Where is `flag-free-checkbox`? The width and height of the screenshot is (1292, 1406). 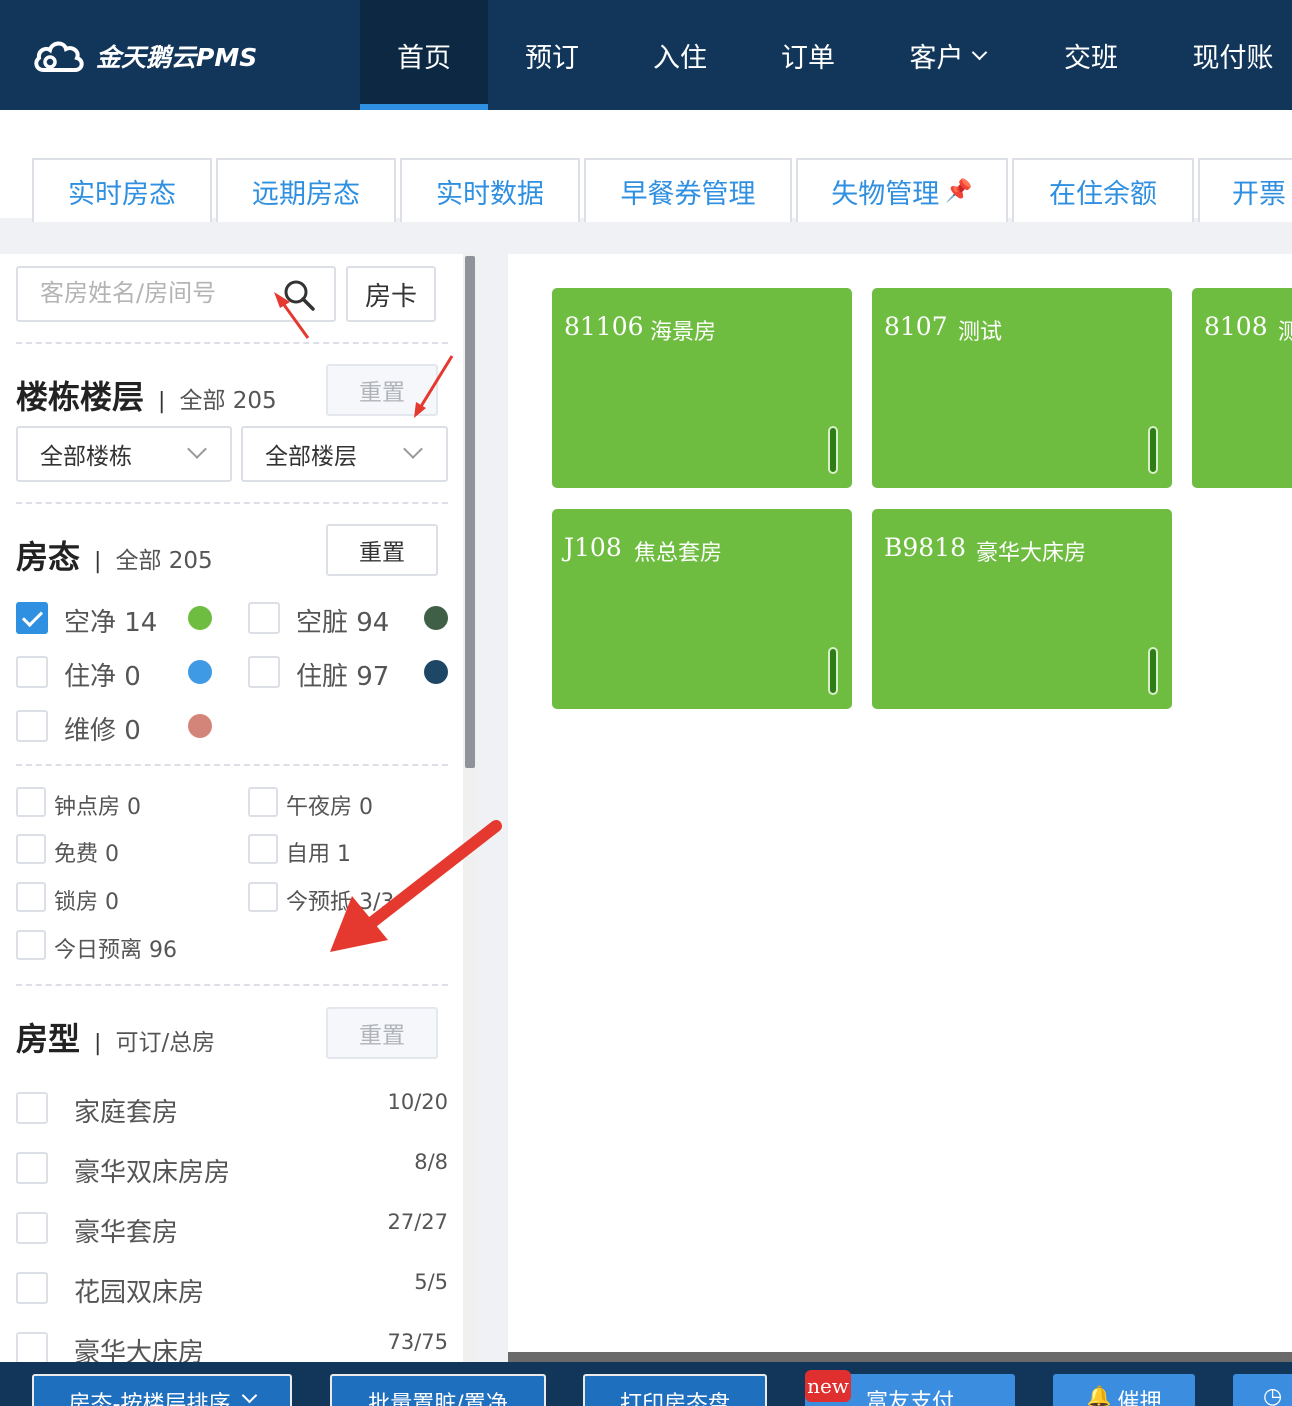
flag-free-checkbox is located at coordinates (31, 849).